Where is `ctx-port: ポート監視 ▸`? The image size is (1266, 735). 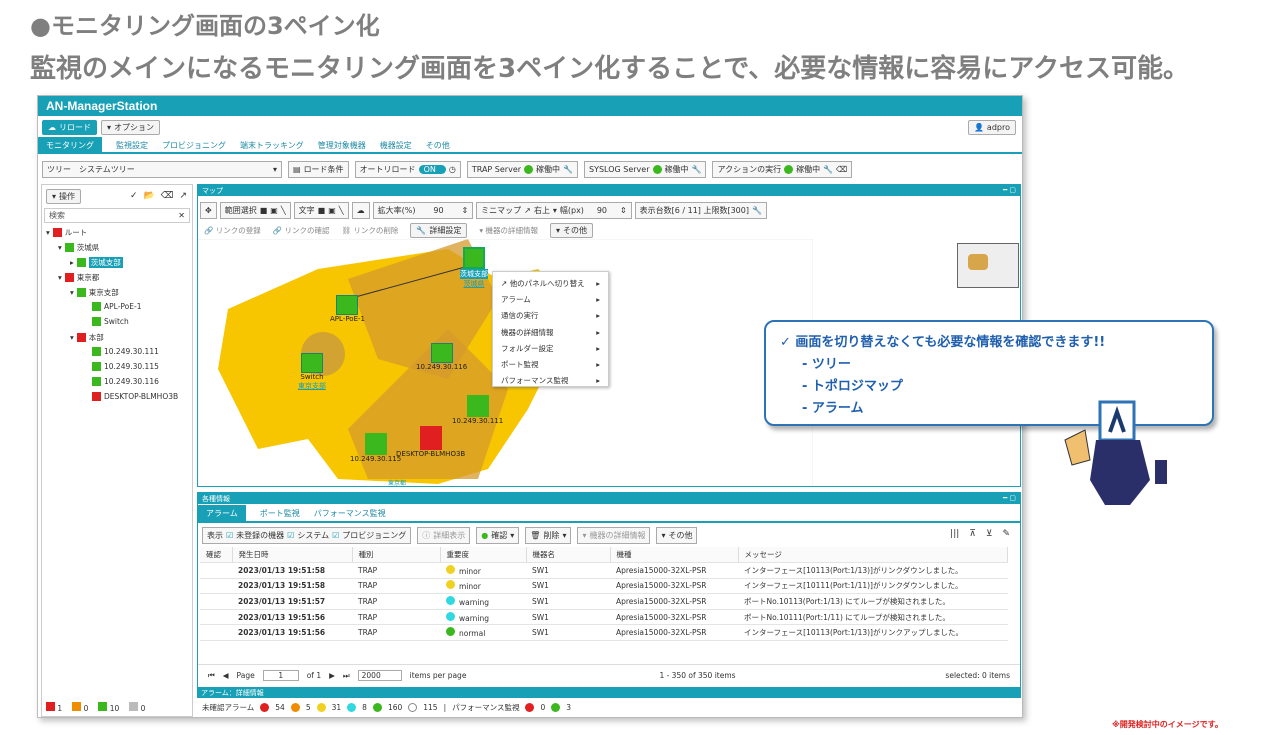 ctx-port: ポート監視 ▸ is located at coordinates (550, 364).